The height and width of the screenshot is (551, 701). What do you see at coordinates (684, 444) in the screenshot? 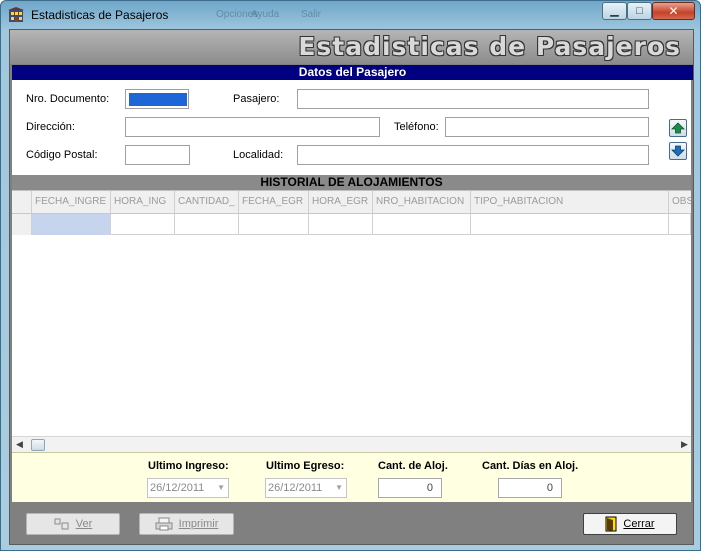
I see `scroll-right-icon: ▶` at bounding box center [684, 444].